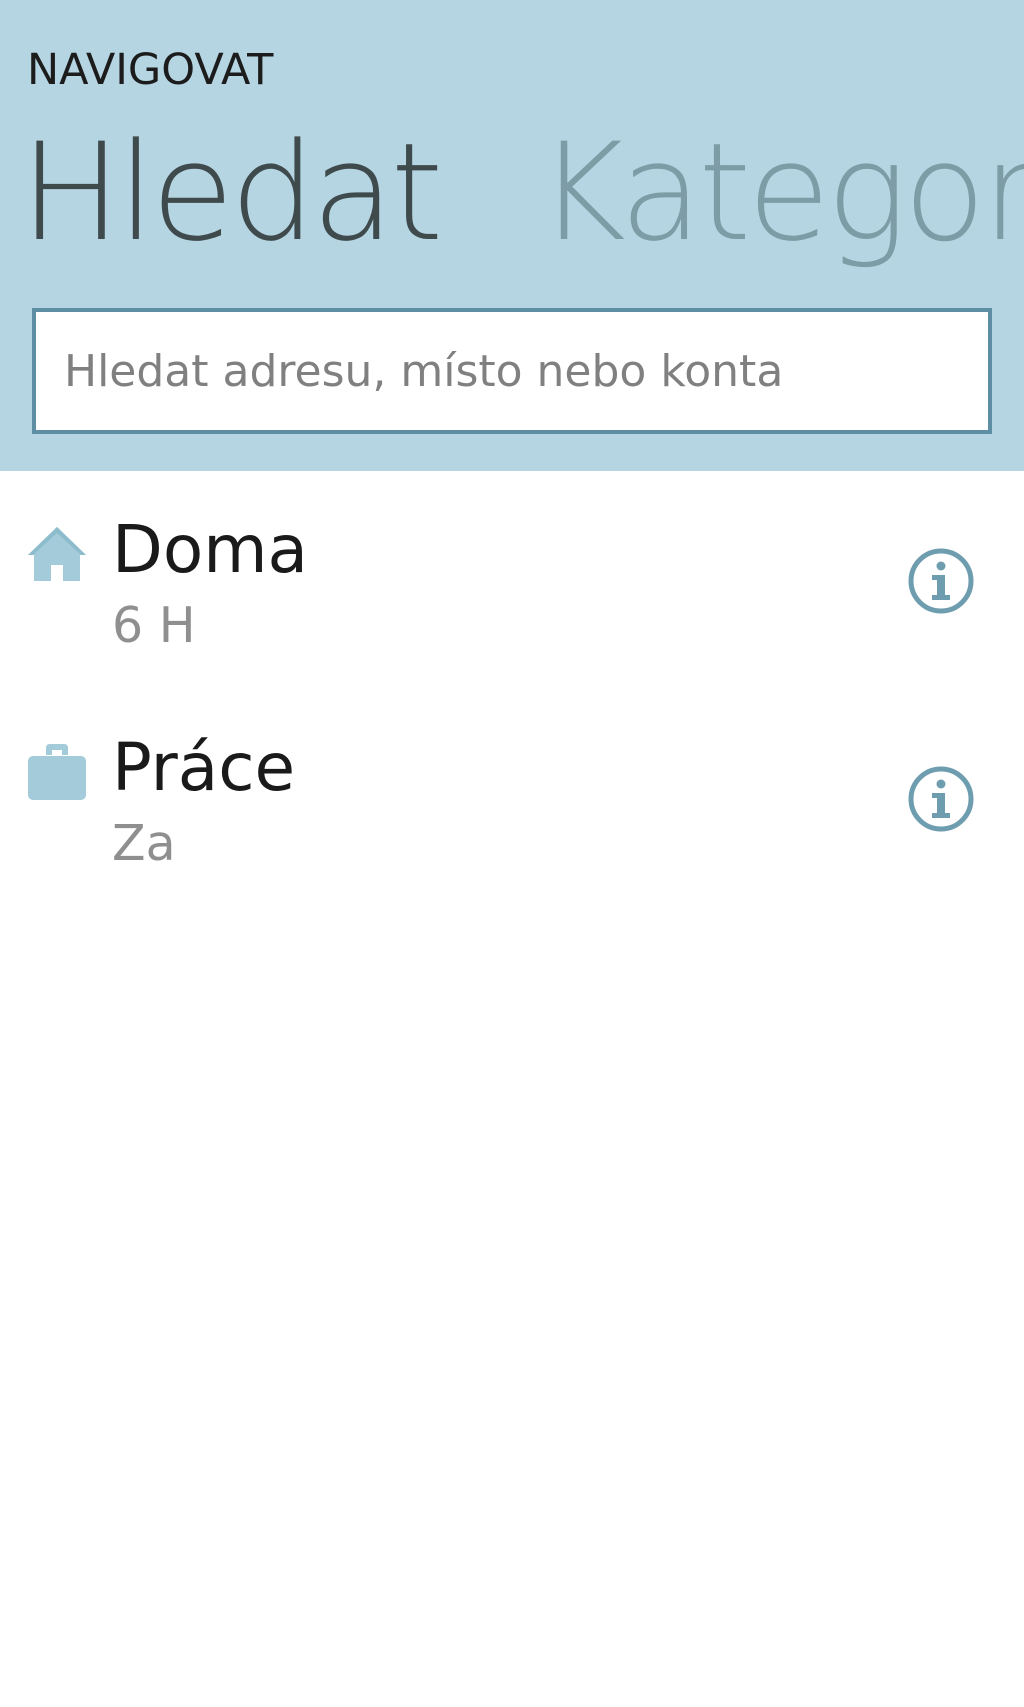 Image resolution: width=1024 pixels, height=1707 pixels. What do you see at coordinates (144, 844) in the screenshot?
I see `place-address: Za` at bounding box center [144, 844].